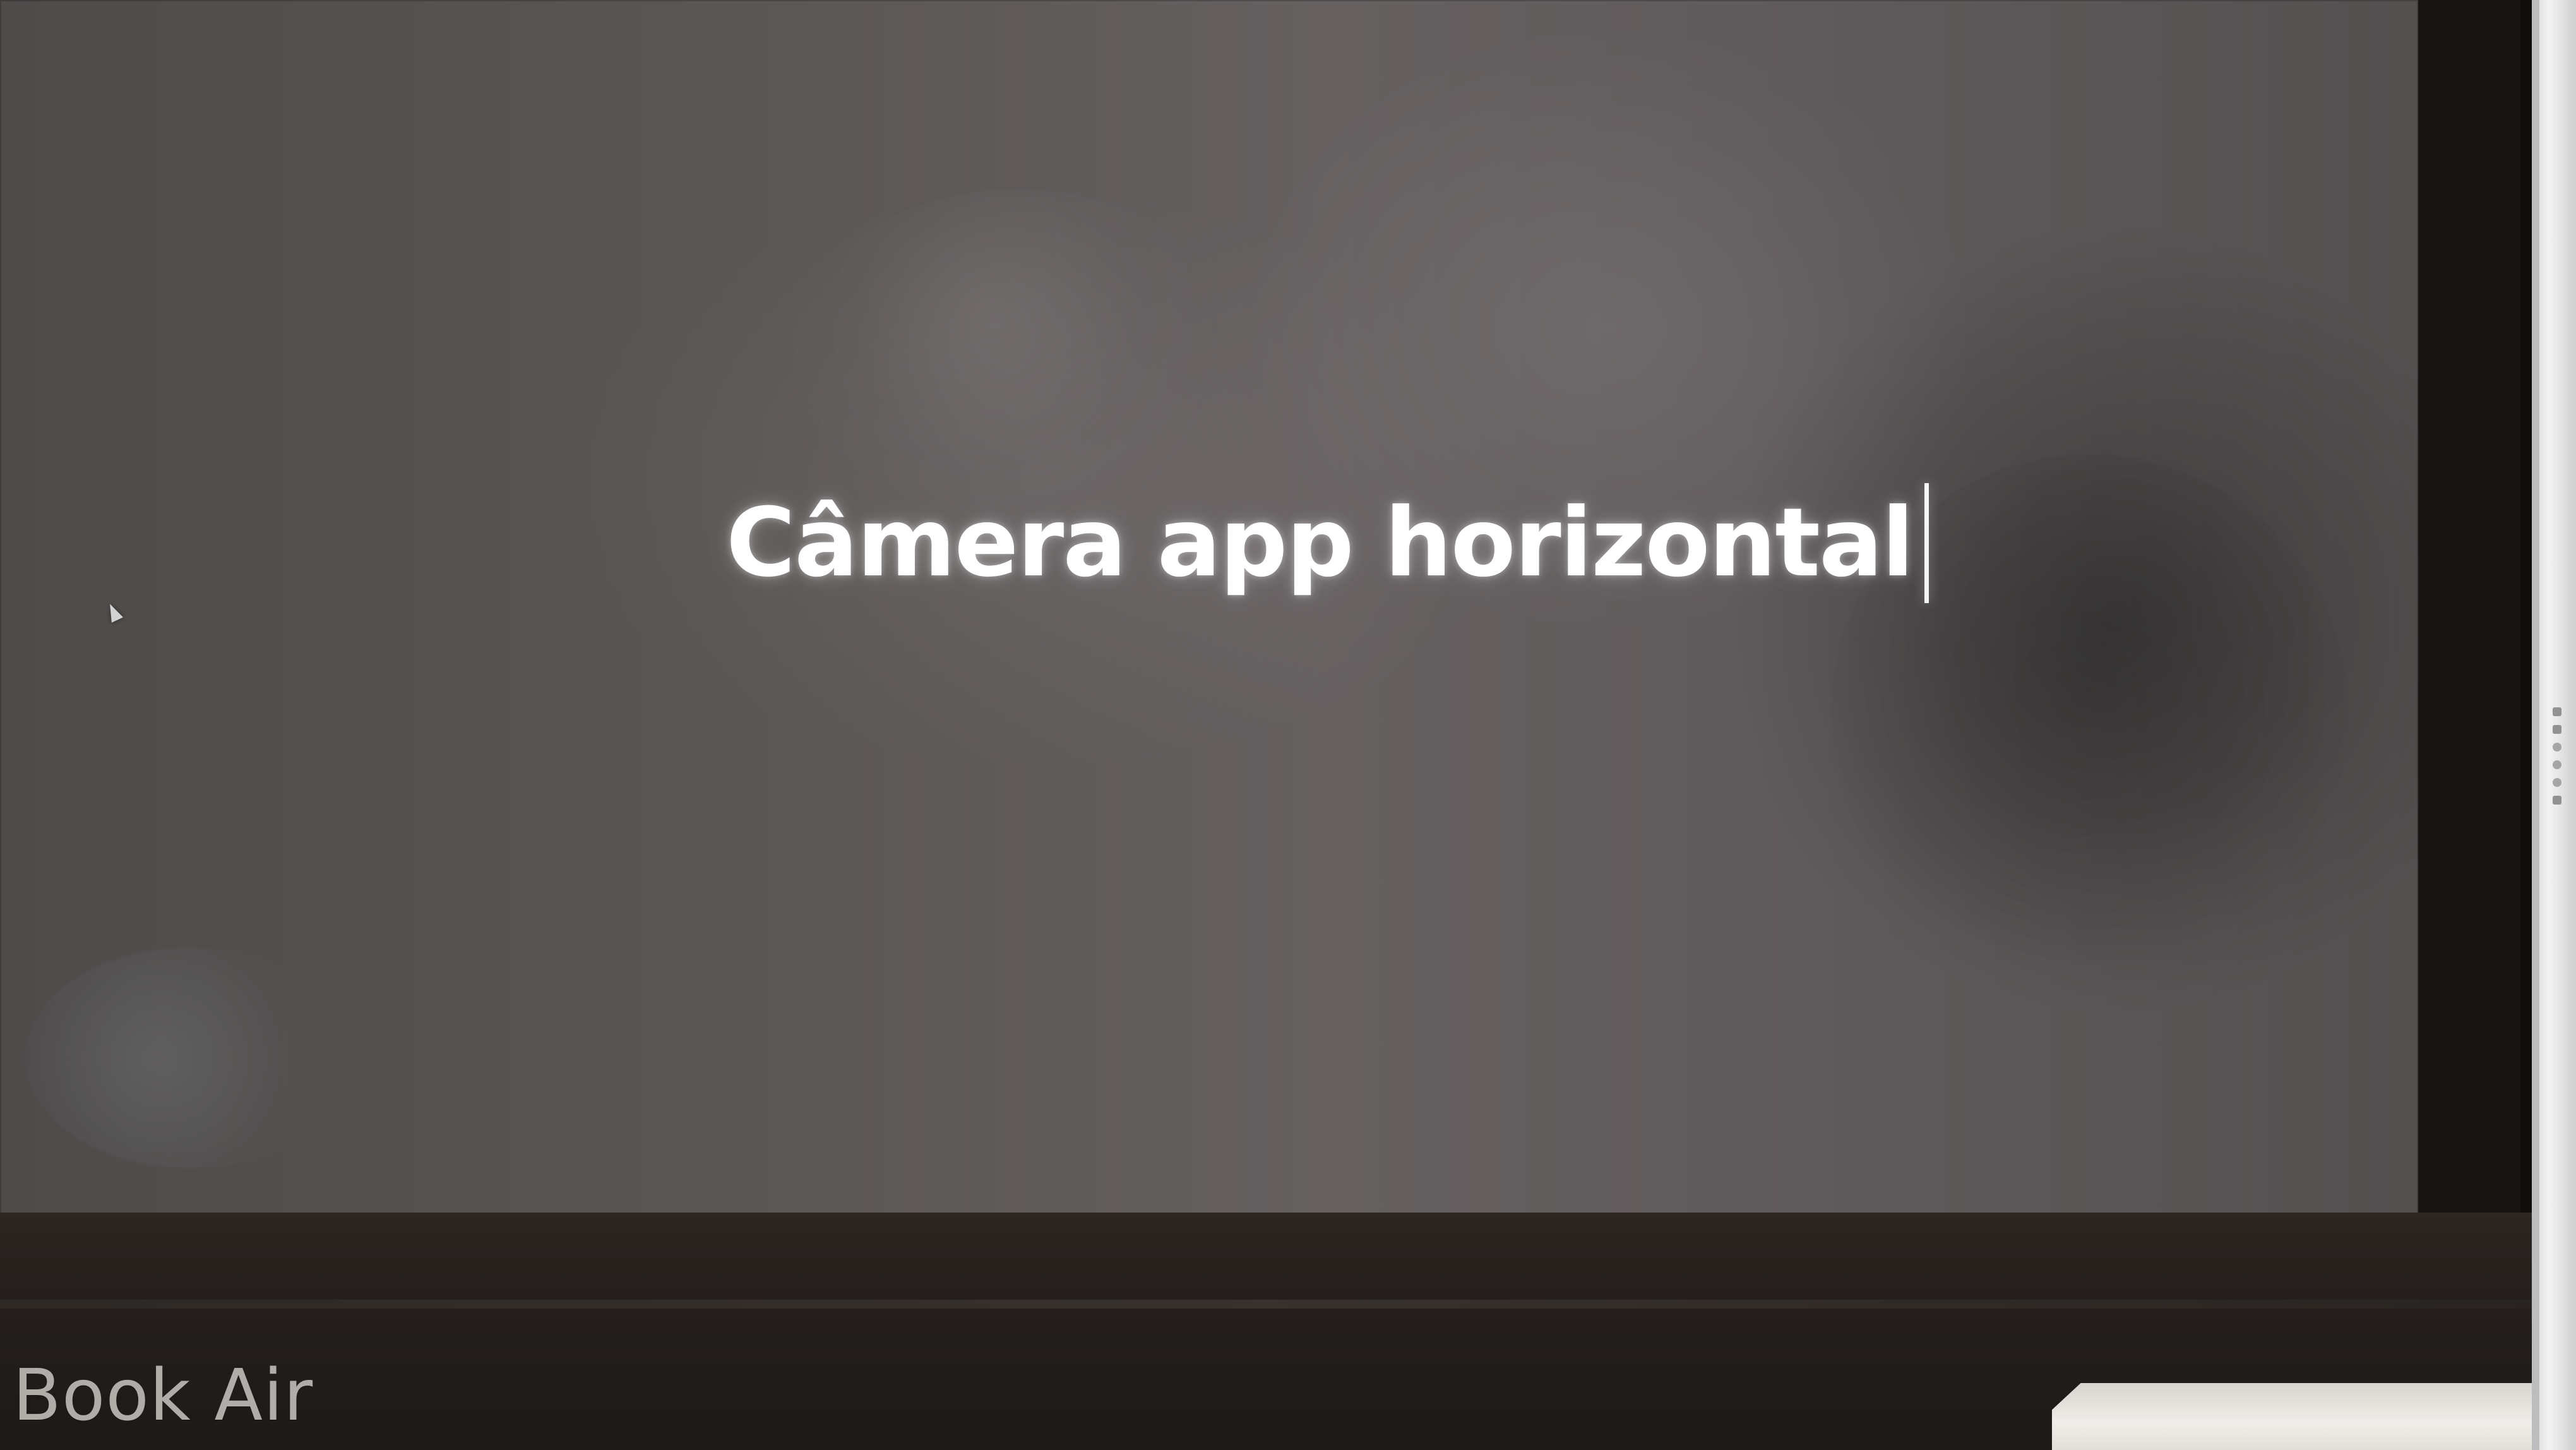 The image size is (2576, 1450). Describe the element at coordinates (1320, 543) in the screenshot. I see `typed-text: Câmera app horizontal` at that location.